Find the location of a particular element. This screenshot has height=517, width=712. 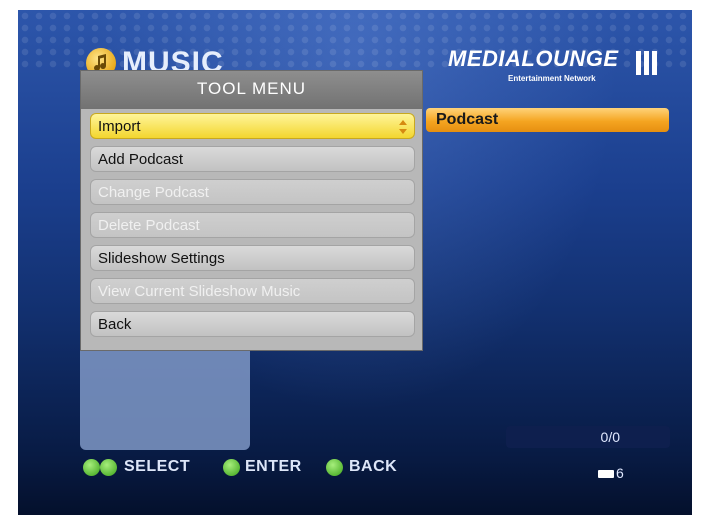

menu-item-back: Back is located at coordinates (252, 324).